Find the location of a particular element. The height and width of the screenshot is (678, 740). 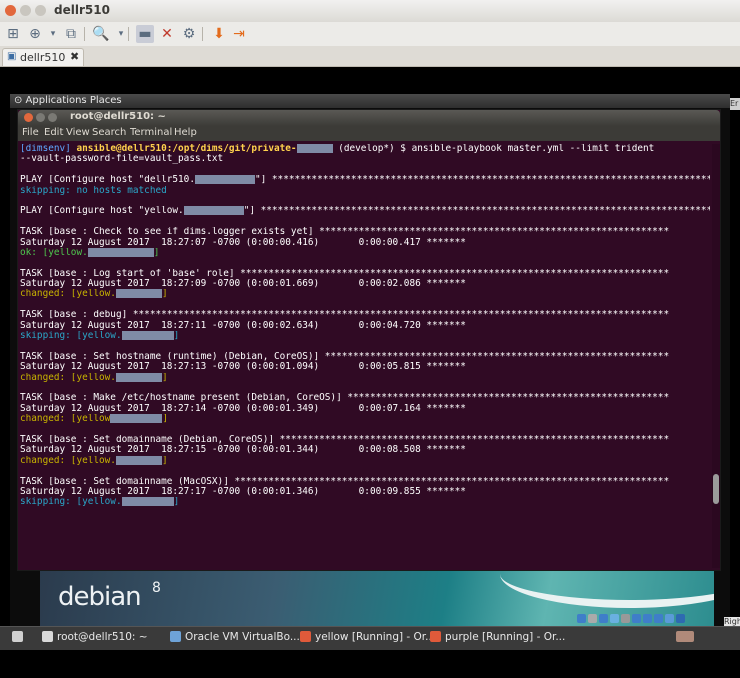

guest-tray-icons is located at coordinates (653, 620).